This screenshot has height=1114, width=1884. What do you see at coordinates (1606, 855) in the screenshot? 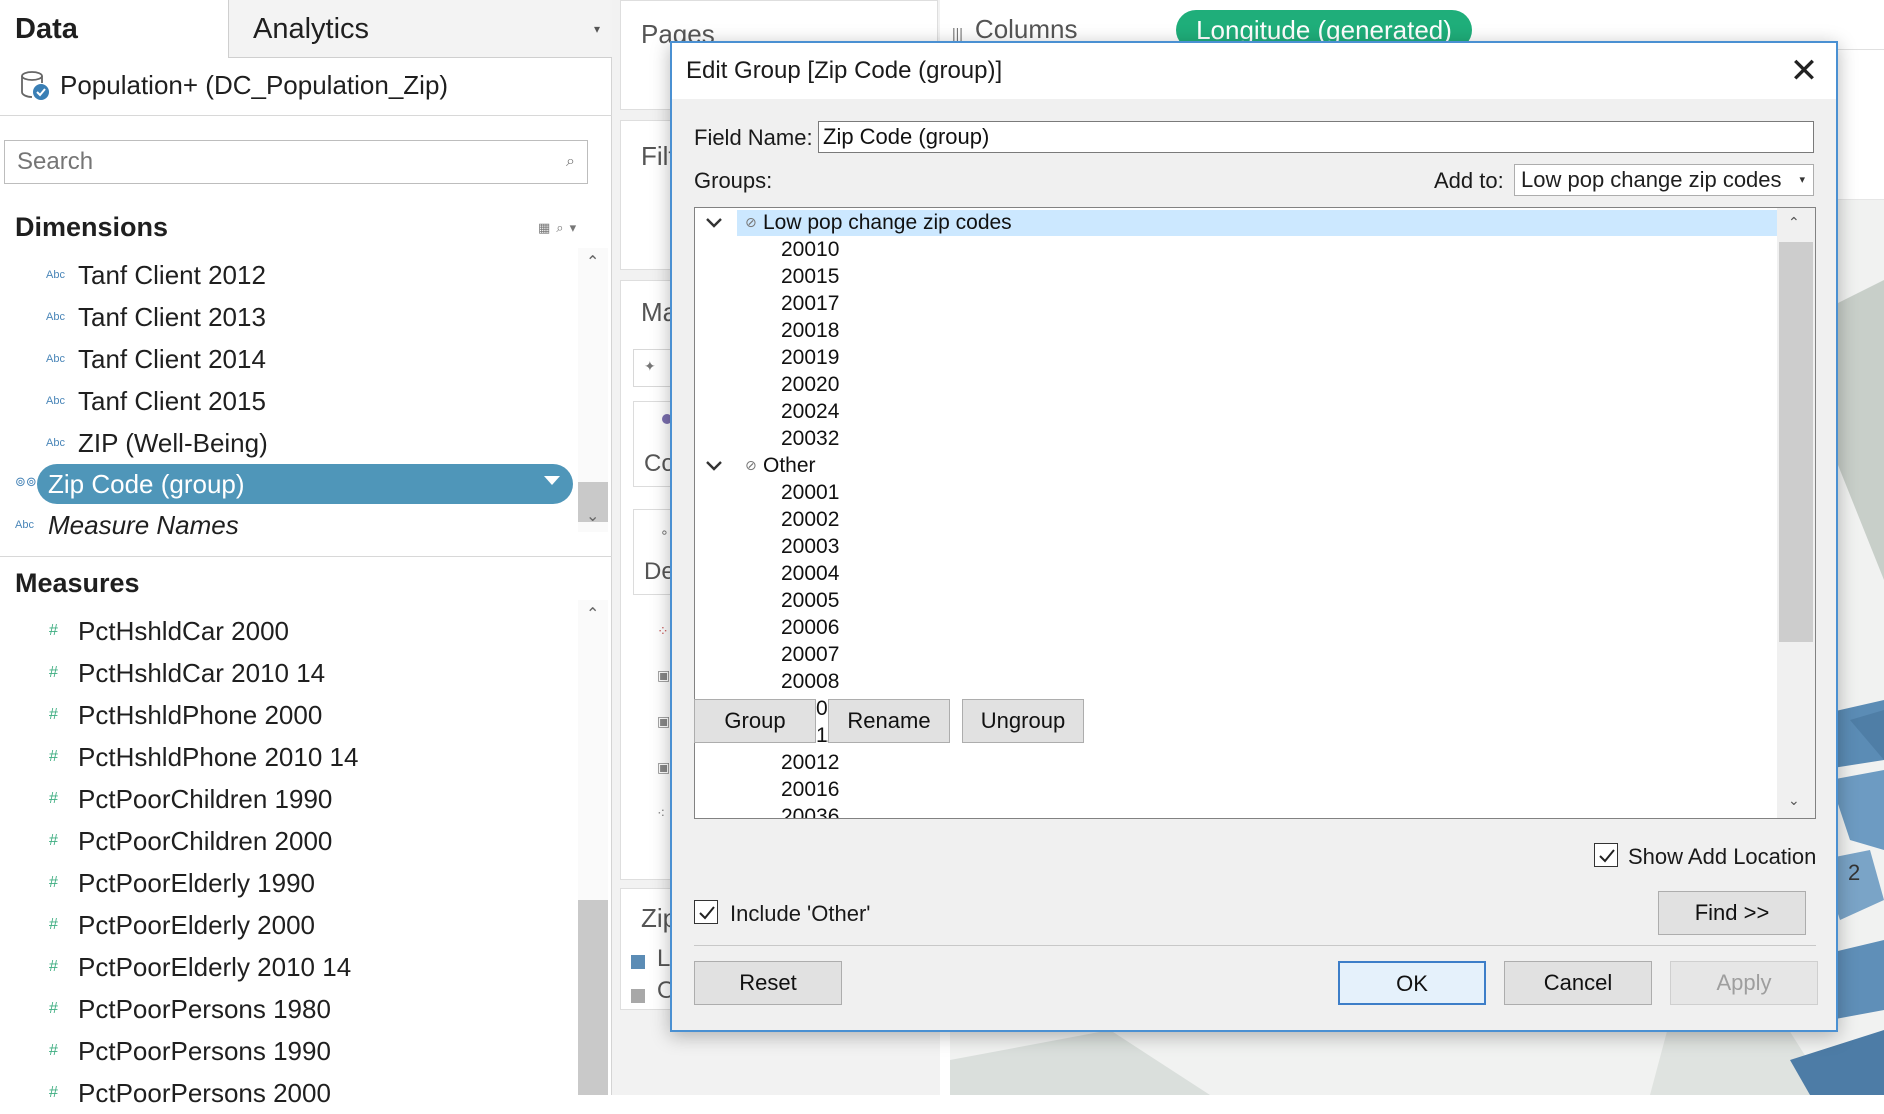
I see `show-add-location-checkbox` at bounding box center [1606, 855].